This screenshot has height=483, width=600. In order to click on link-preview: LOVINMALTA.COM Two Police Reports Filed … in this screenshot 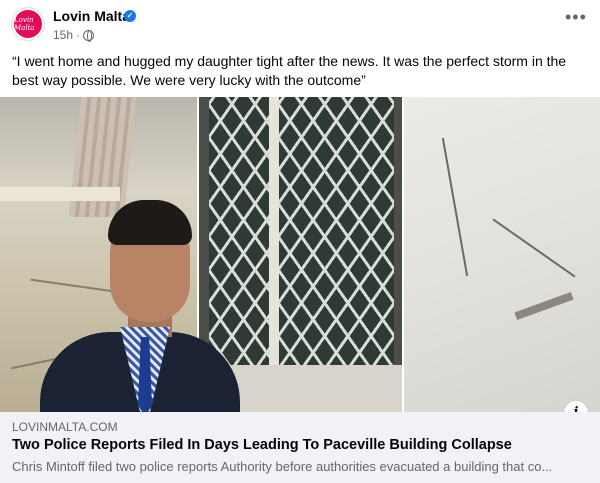, I will do `click(300, 447)`.